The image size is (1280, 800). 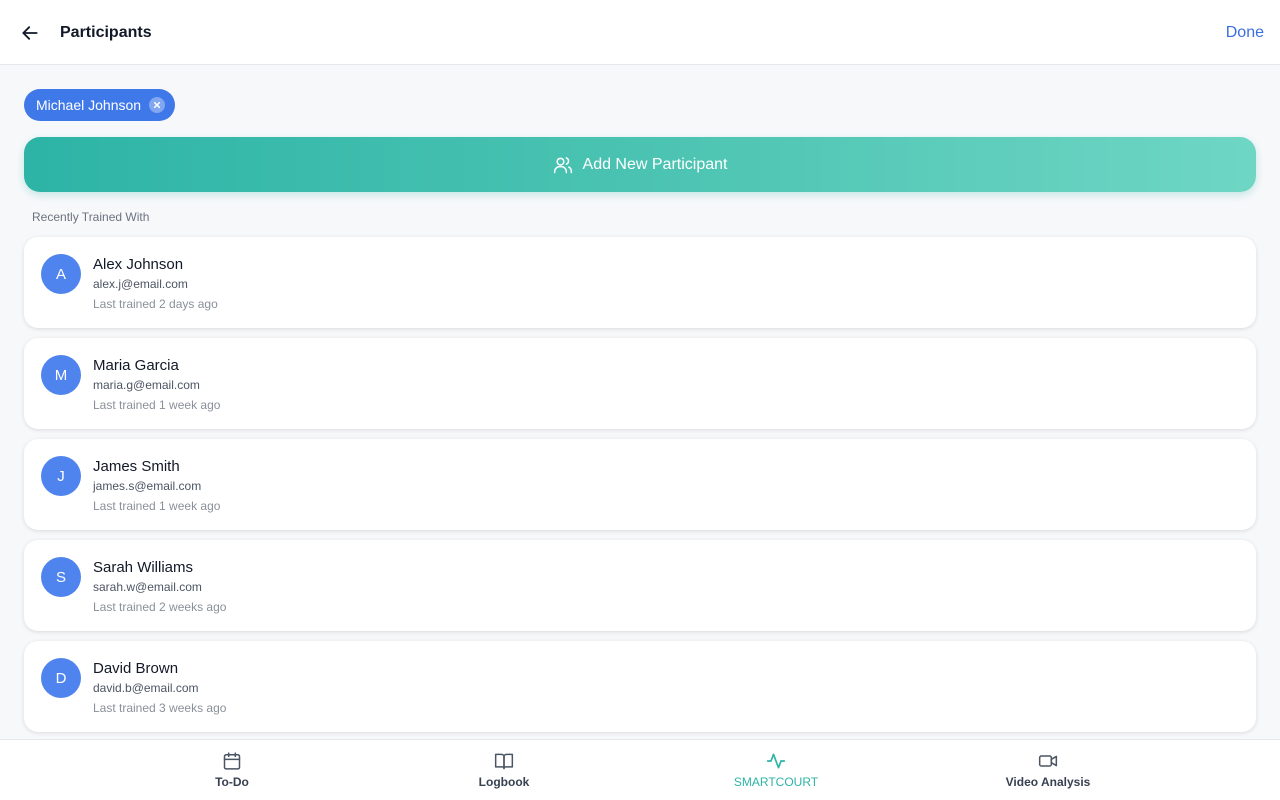 I want to click on chip-label: Michael Johnson, so click(x=89, y=105).